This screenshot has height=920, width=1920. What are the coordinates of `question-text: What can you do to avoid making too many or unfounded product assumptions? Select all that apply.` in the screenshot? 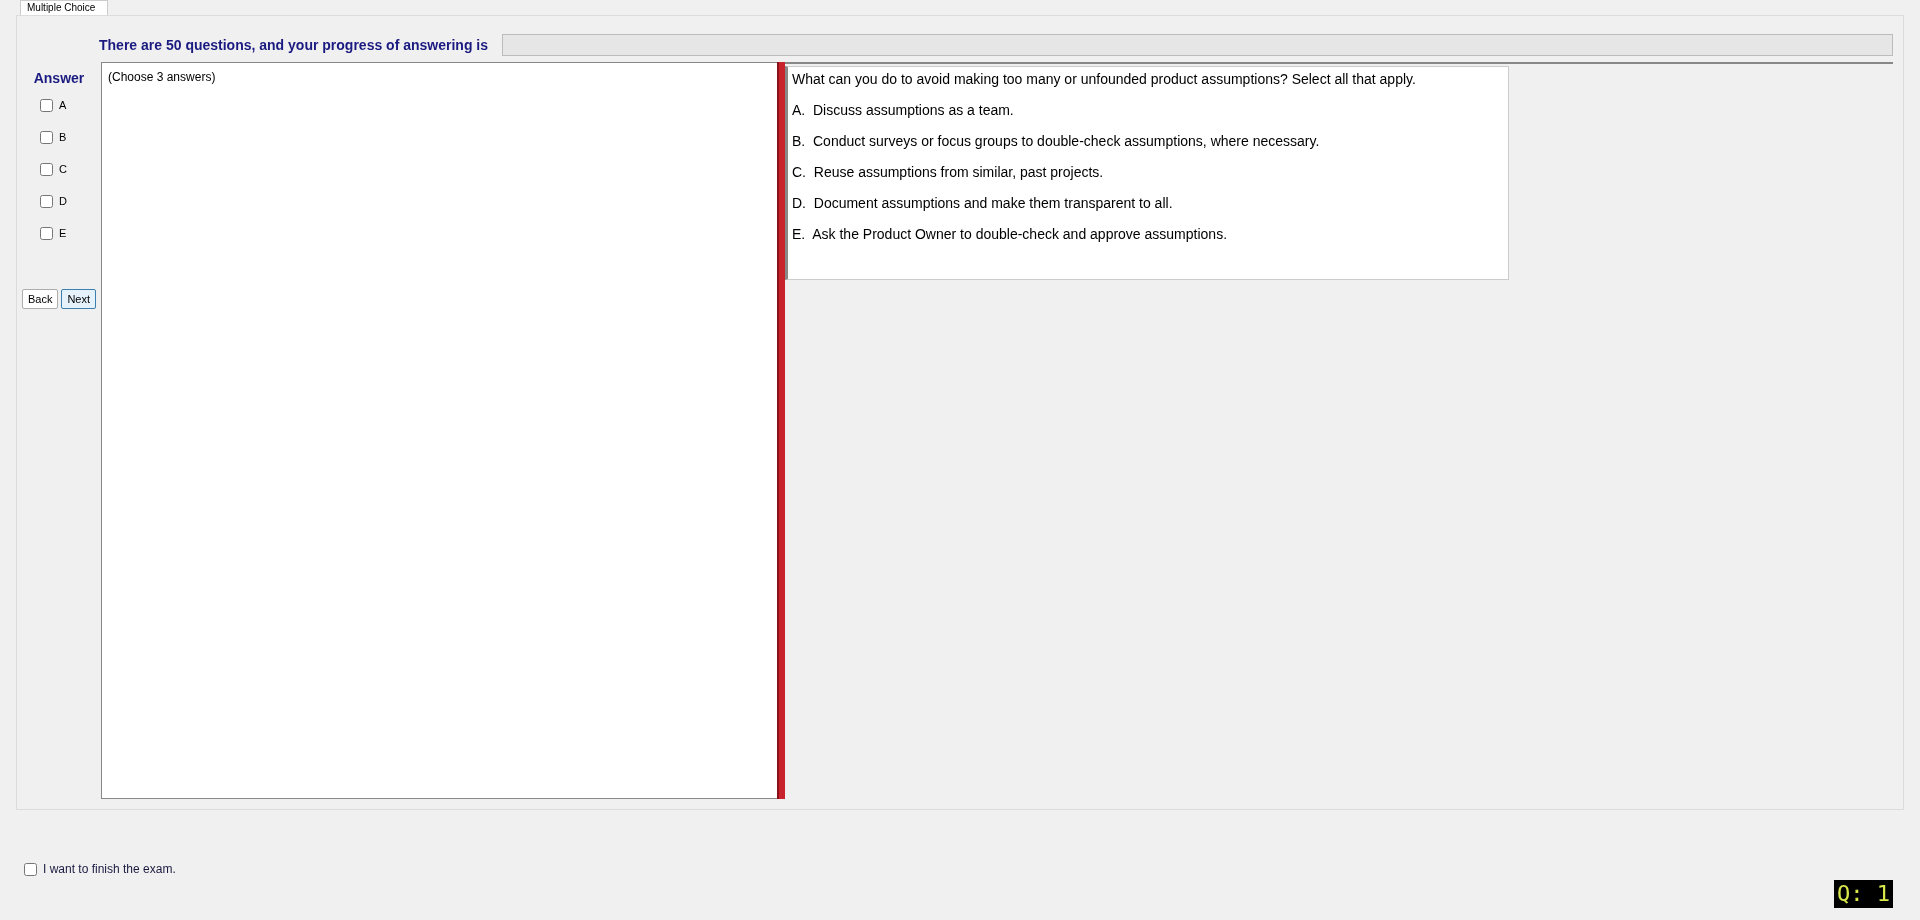 It's located at (1104, 79).